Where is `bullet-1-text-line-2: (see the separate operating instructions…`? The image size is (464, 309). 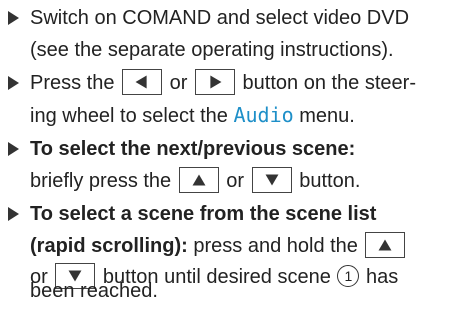 bullet-1-text-line-2: (see the separate operating instructions… is located at coordinates (212, 50).